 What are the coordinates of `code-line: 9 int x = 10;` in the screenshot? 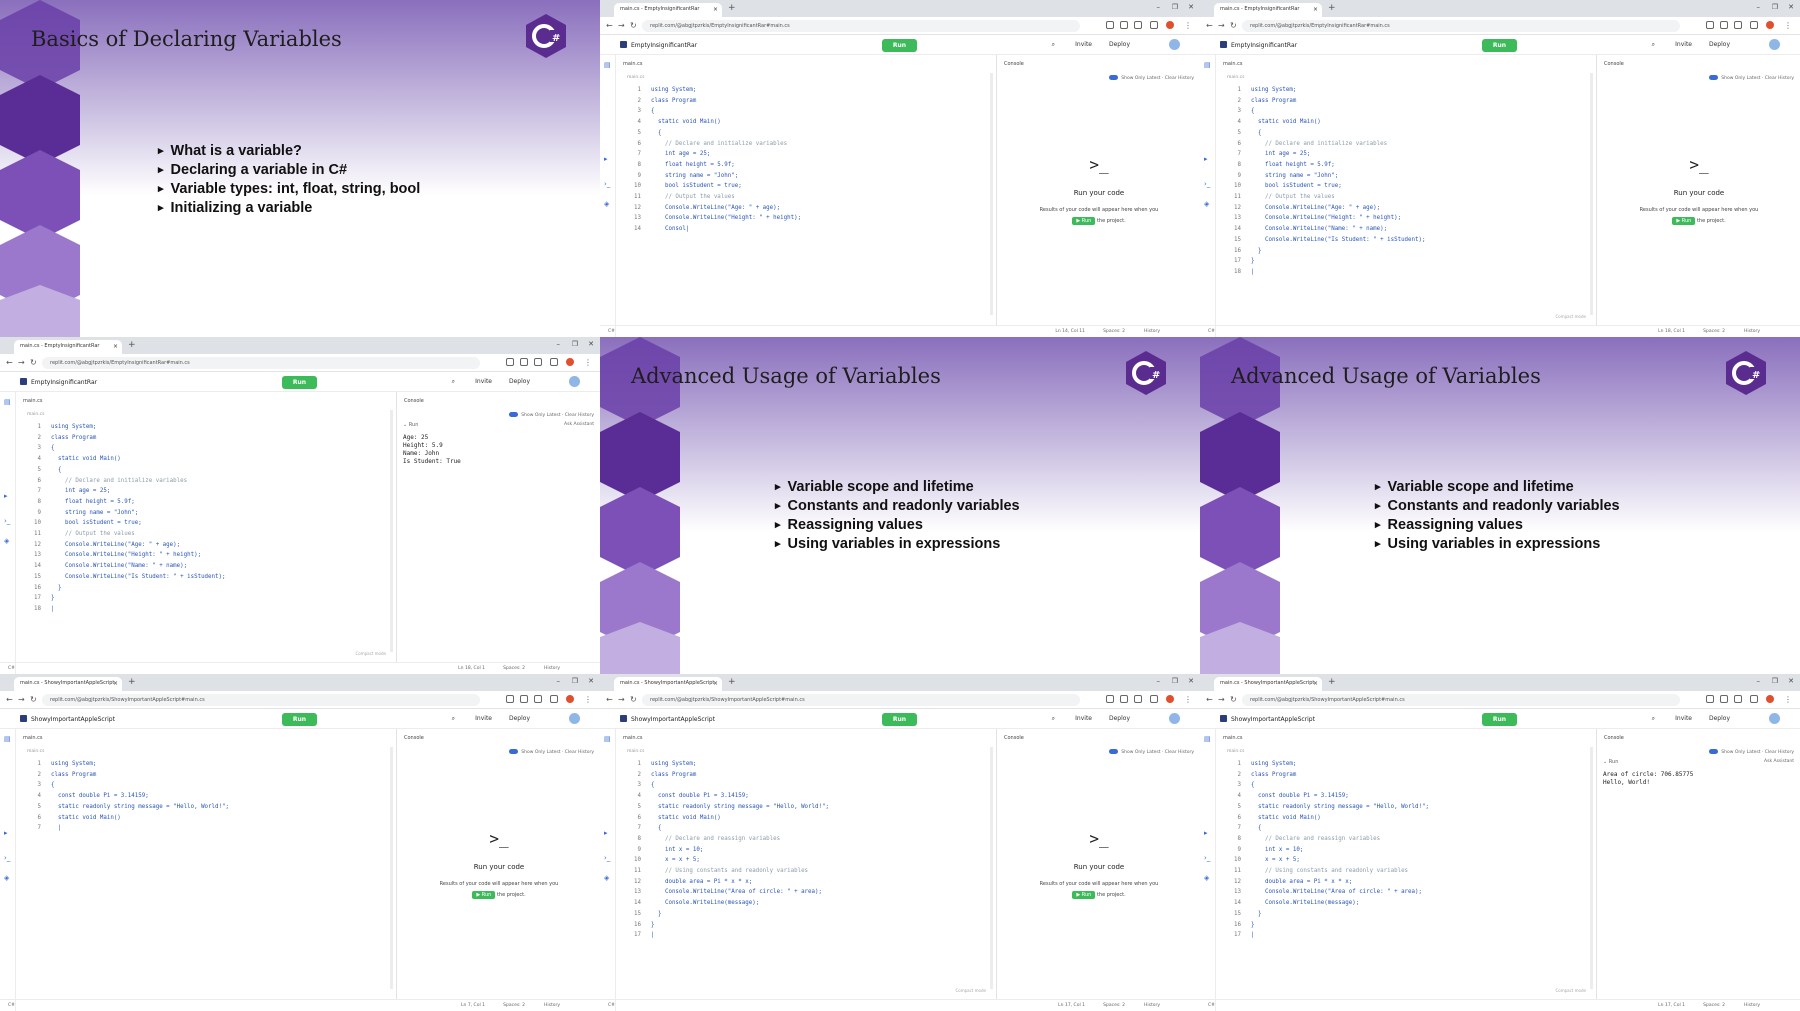 It's located at (1325, 850).